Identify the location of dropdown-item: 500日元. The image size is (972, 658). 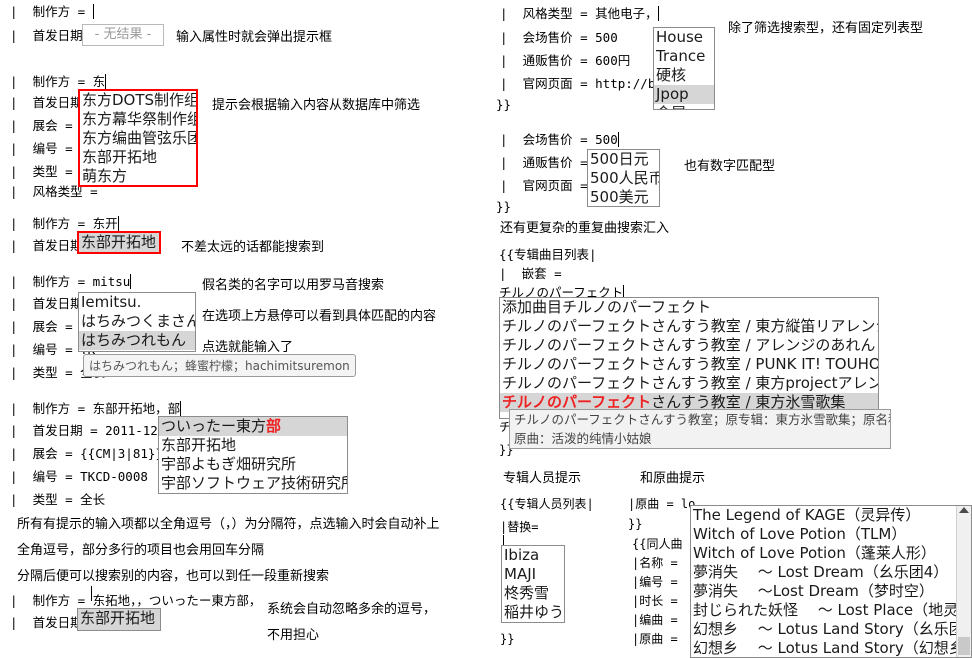
(623, 159).